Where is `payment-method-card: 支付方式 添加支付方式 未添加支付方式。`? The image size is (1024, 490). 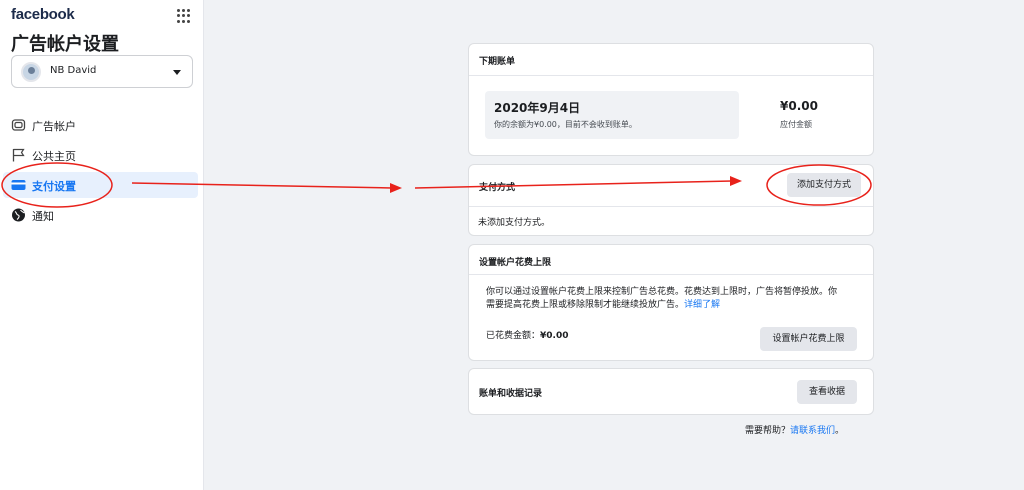 payment-method-card: 支付方式 添加支付方式 未添加支付方式。 is located at coordinates (671, 200).